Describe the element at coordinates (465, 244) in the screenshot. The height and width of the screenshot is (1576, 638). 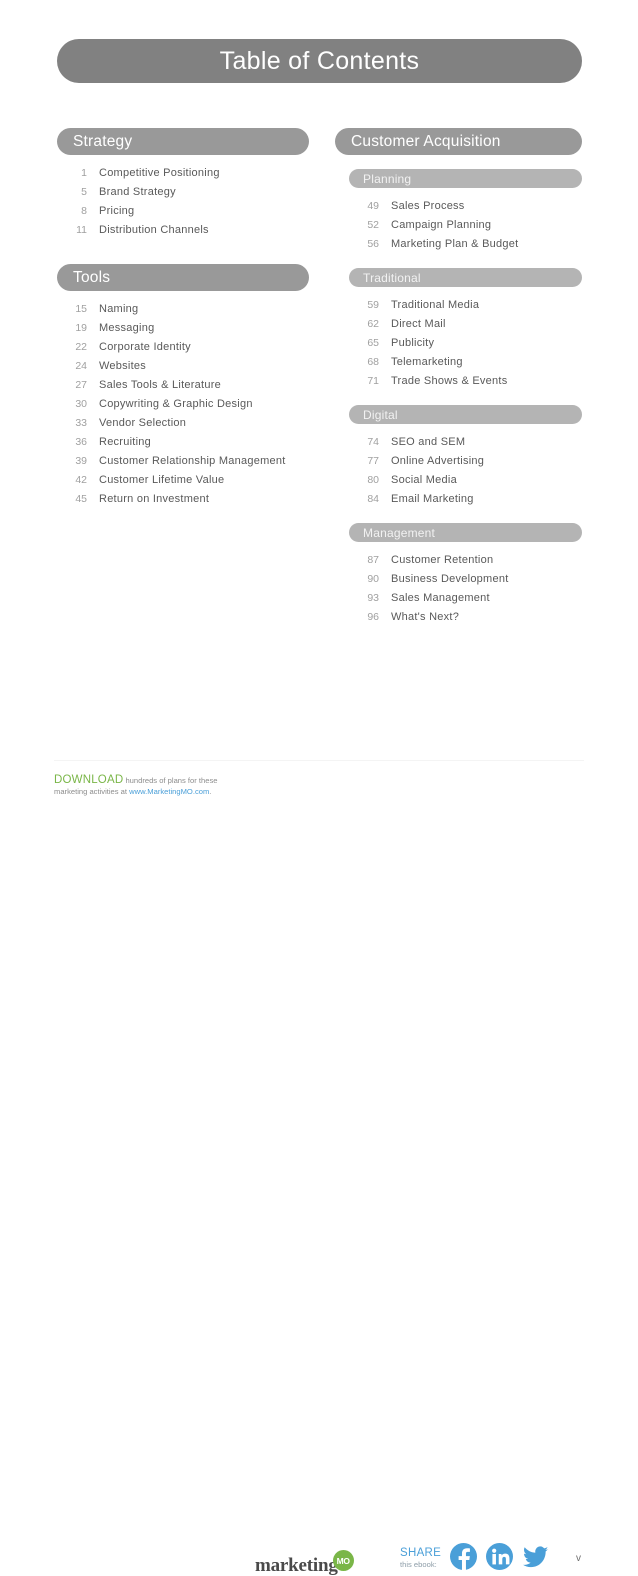
I see `toc-entry: 56 Marketing Plan & Budget` at that location.